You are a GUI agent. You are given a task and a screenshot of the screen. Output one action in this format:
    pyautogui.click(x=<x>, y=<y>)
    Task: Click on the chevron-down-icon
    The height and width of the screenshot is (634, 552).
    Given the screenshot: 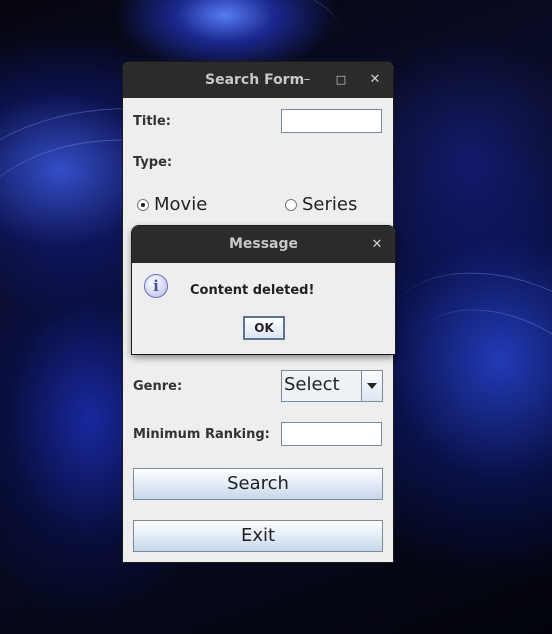 What is the action you would take?
    pyautogui.click(x=371, y=386)
    